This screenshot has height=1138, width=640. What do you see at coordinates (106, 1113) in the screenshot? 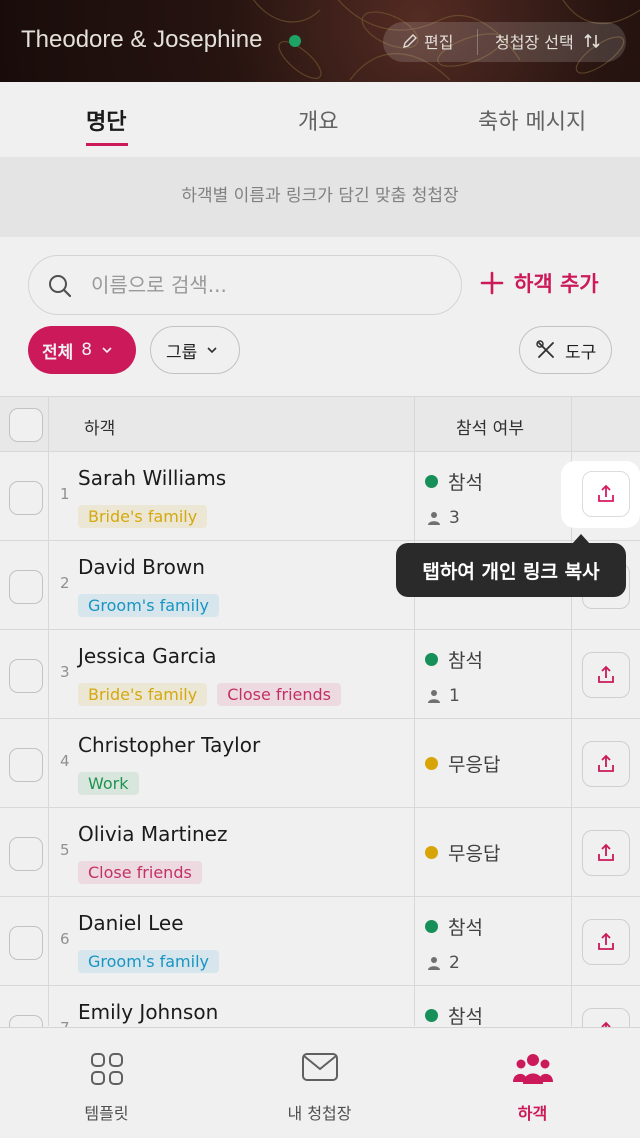
I see `nav-label: 템플릿` at bounding box center [106, 1113].